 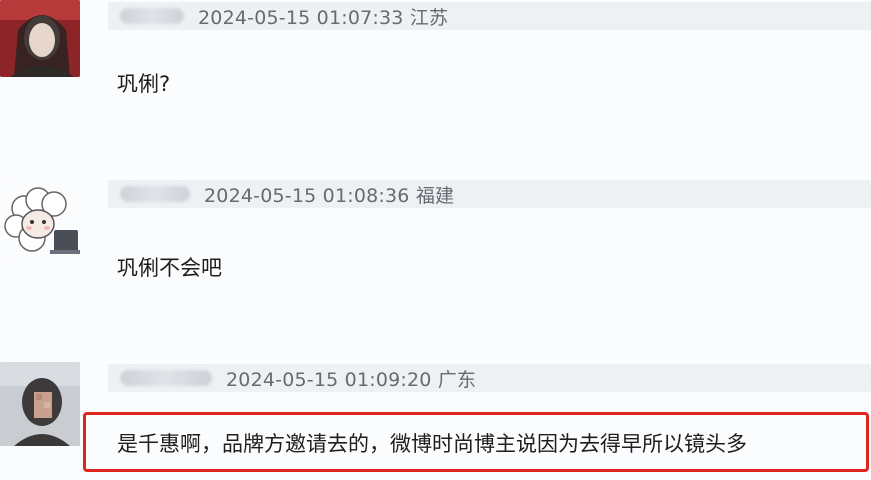 What do you see at coordinates (866, 438) in the screenshot?
I see `clipped-icon: ⋮` at bounding box center [866, 438].